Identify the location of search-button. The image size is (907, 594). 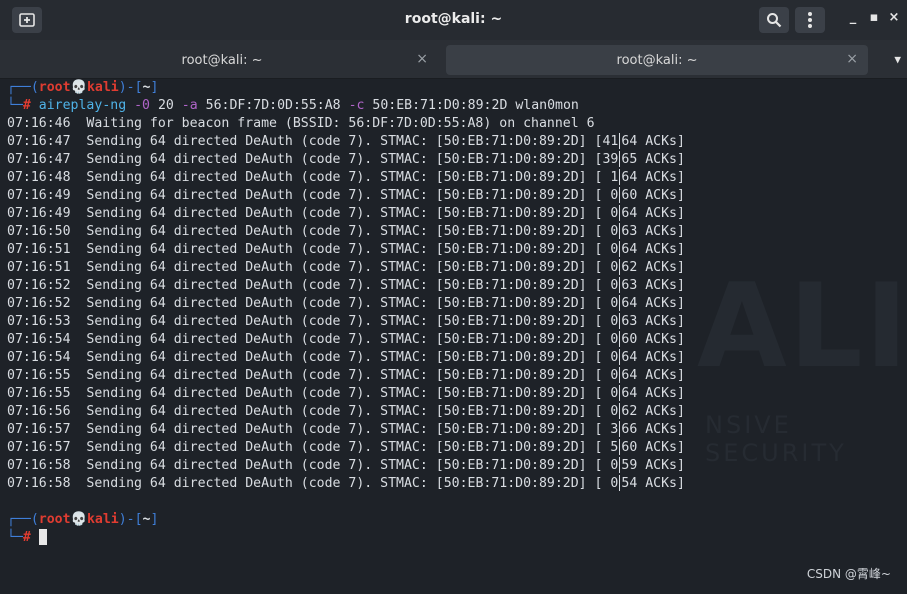
(774, 20).